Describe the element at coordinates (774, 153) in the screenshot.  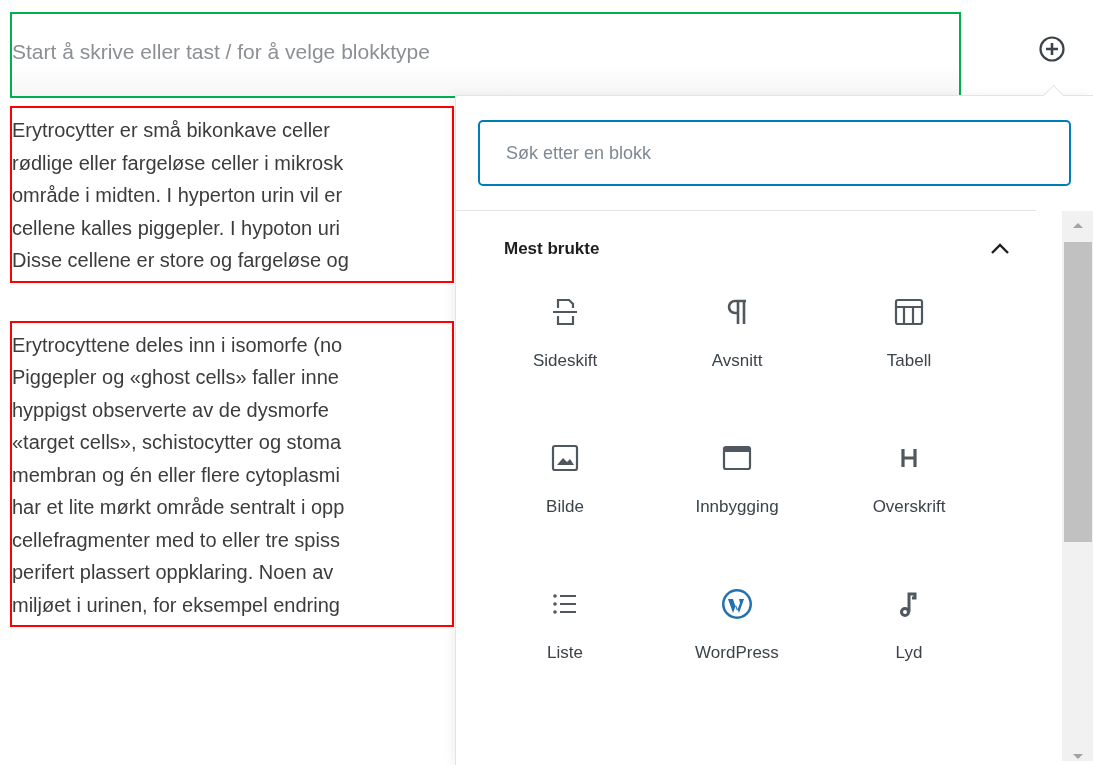
I see `search-field: Søk etter en blokk` at that location.